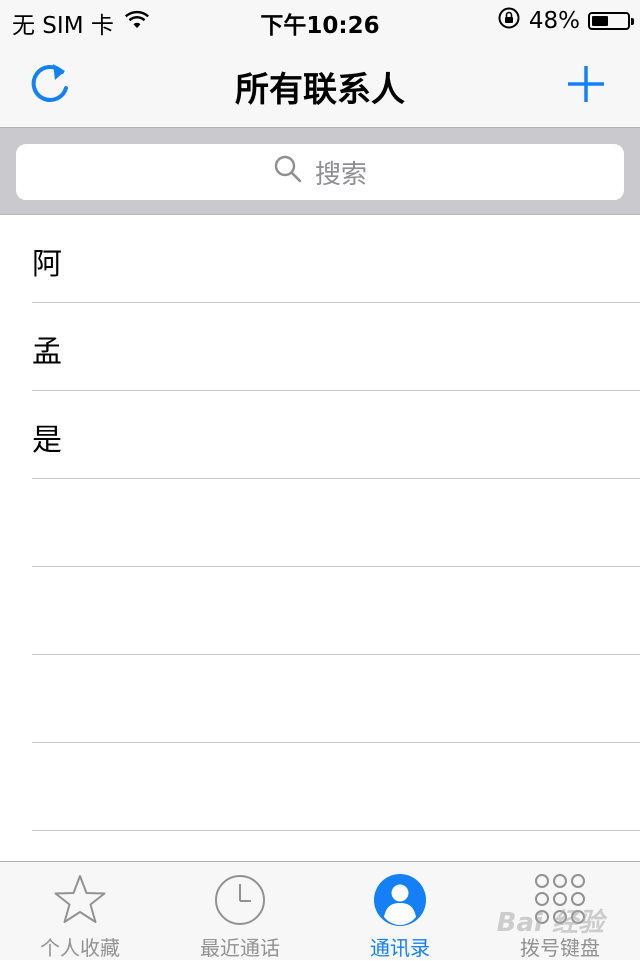 This screenshot has height=961, width=640. Describe the element at coordinates (632, 21) in the screenshot. I see `battery-cap` at that location.